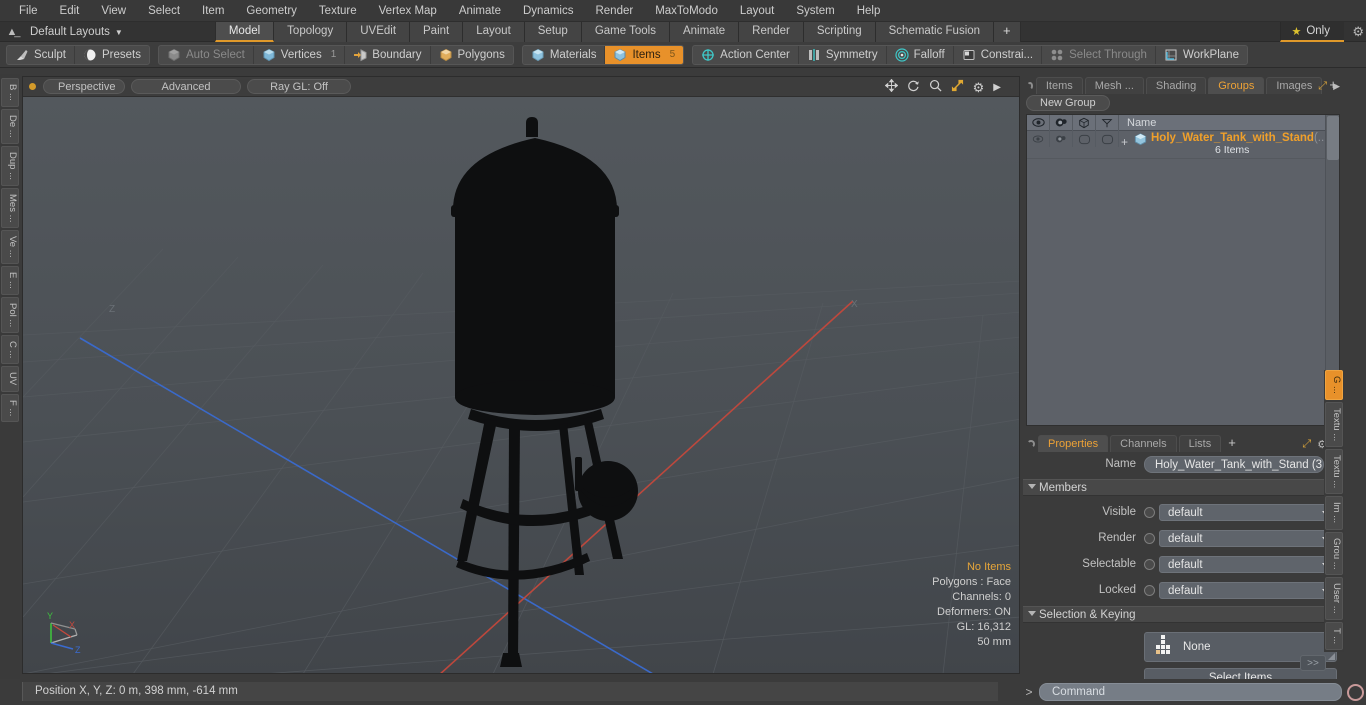  I want to click on properties-maximize-icon: ⤢, so click(1306, 444).